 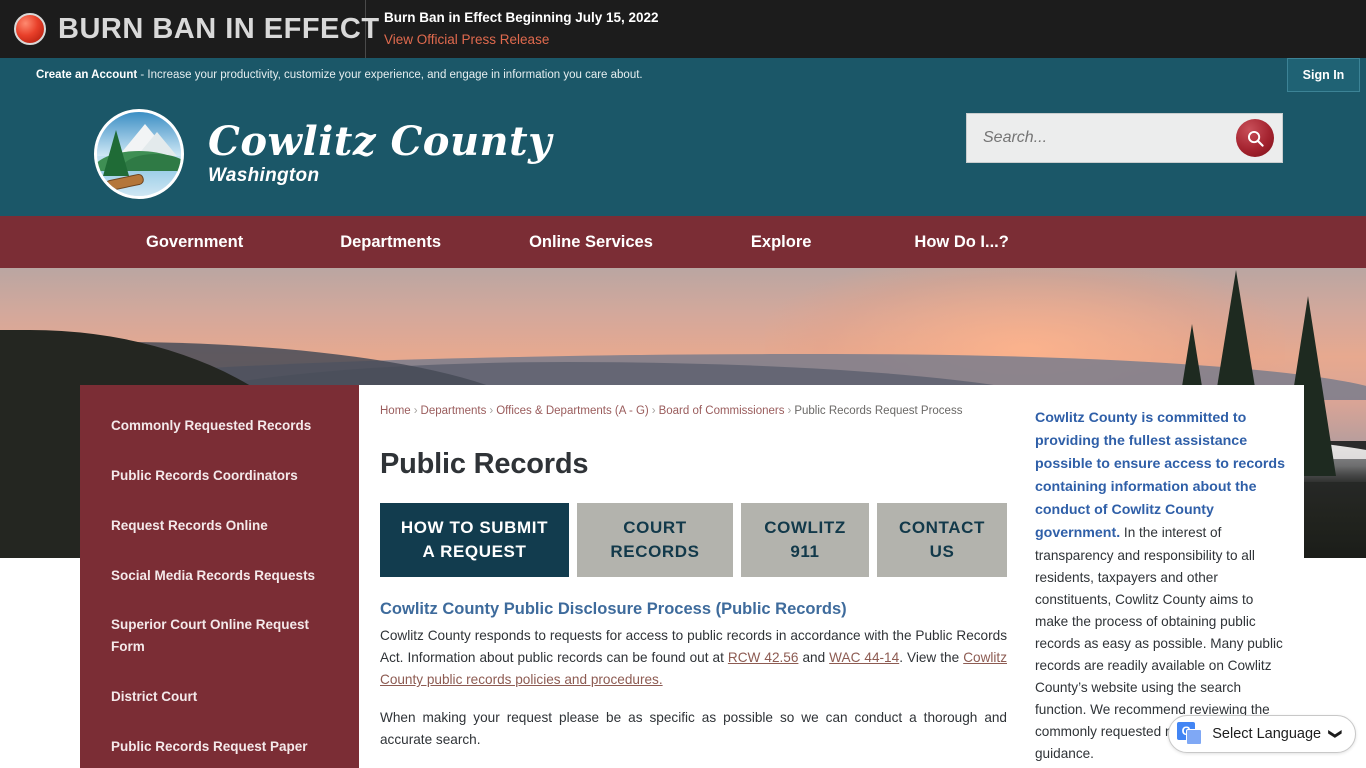 I want to click on disclosure-text-part-3: . View the, so click(x=931, y=658).